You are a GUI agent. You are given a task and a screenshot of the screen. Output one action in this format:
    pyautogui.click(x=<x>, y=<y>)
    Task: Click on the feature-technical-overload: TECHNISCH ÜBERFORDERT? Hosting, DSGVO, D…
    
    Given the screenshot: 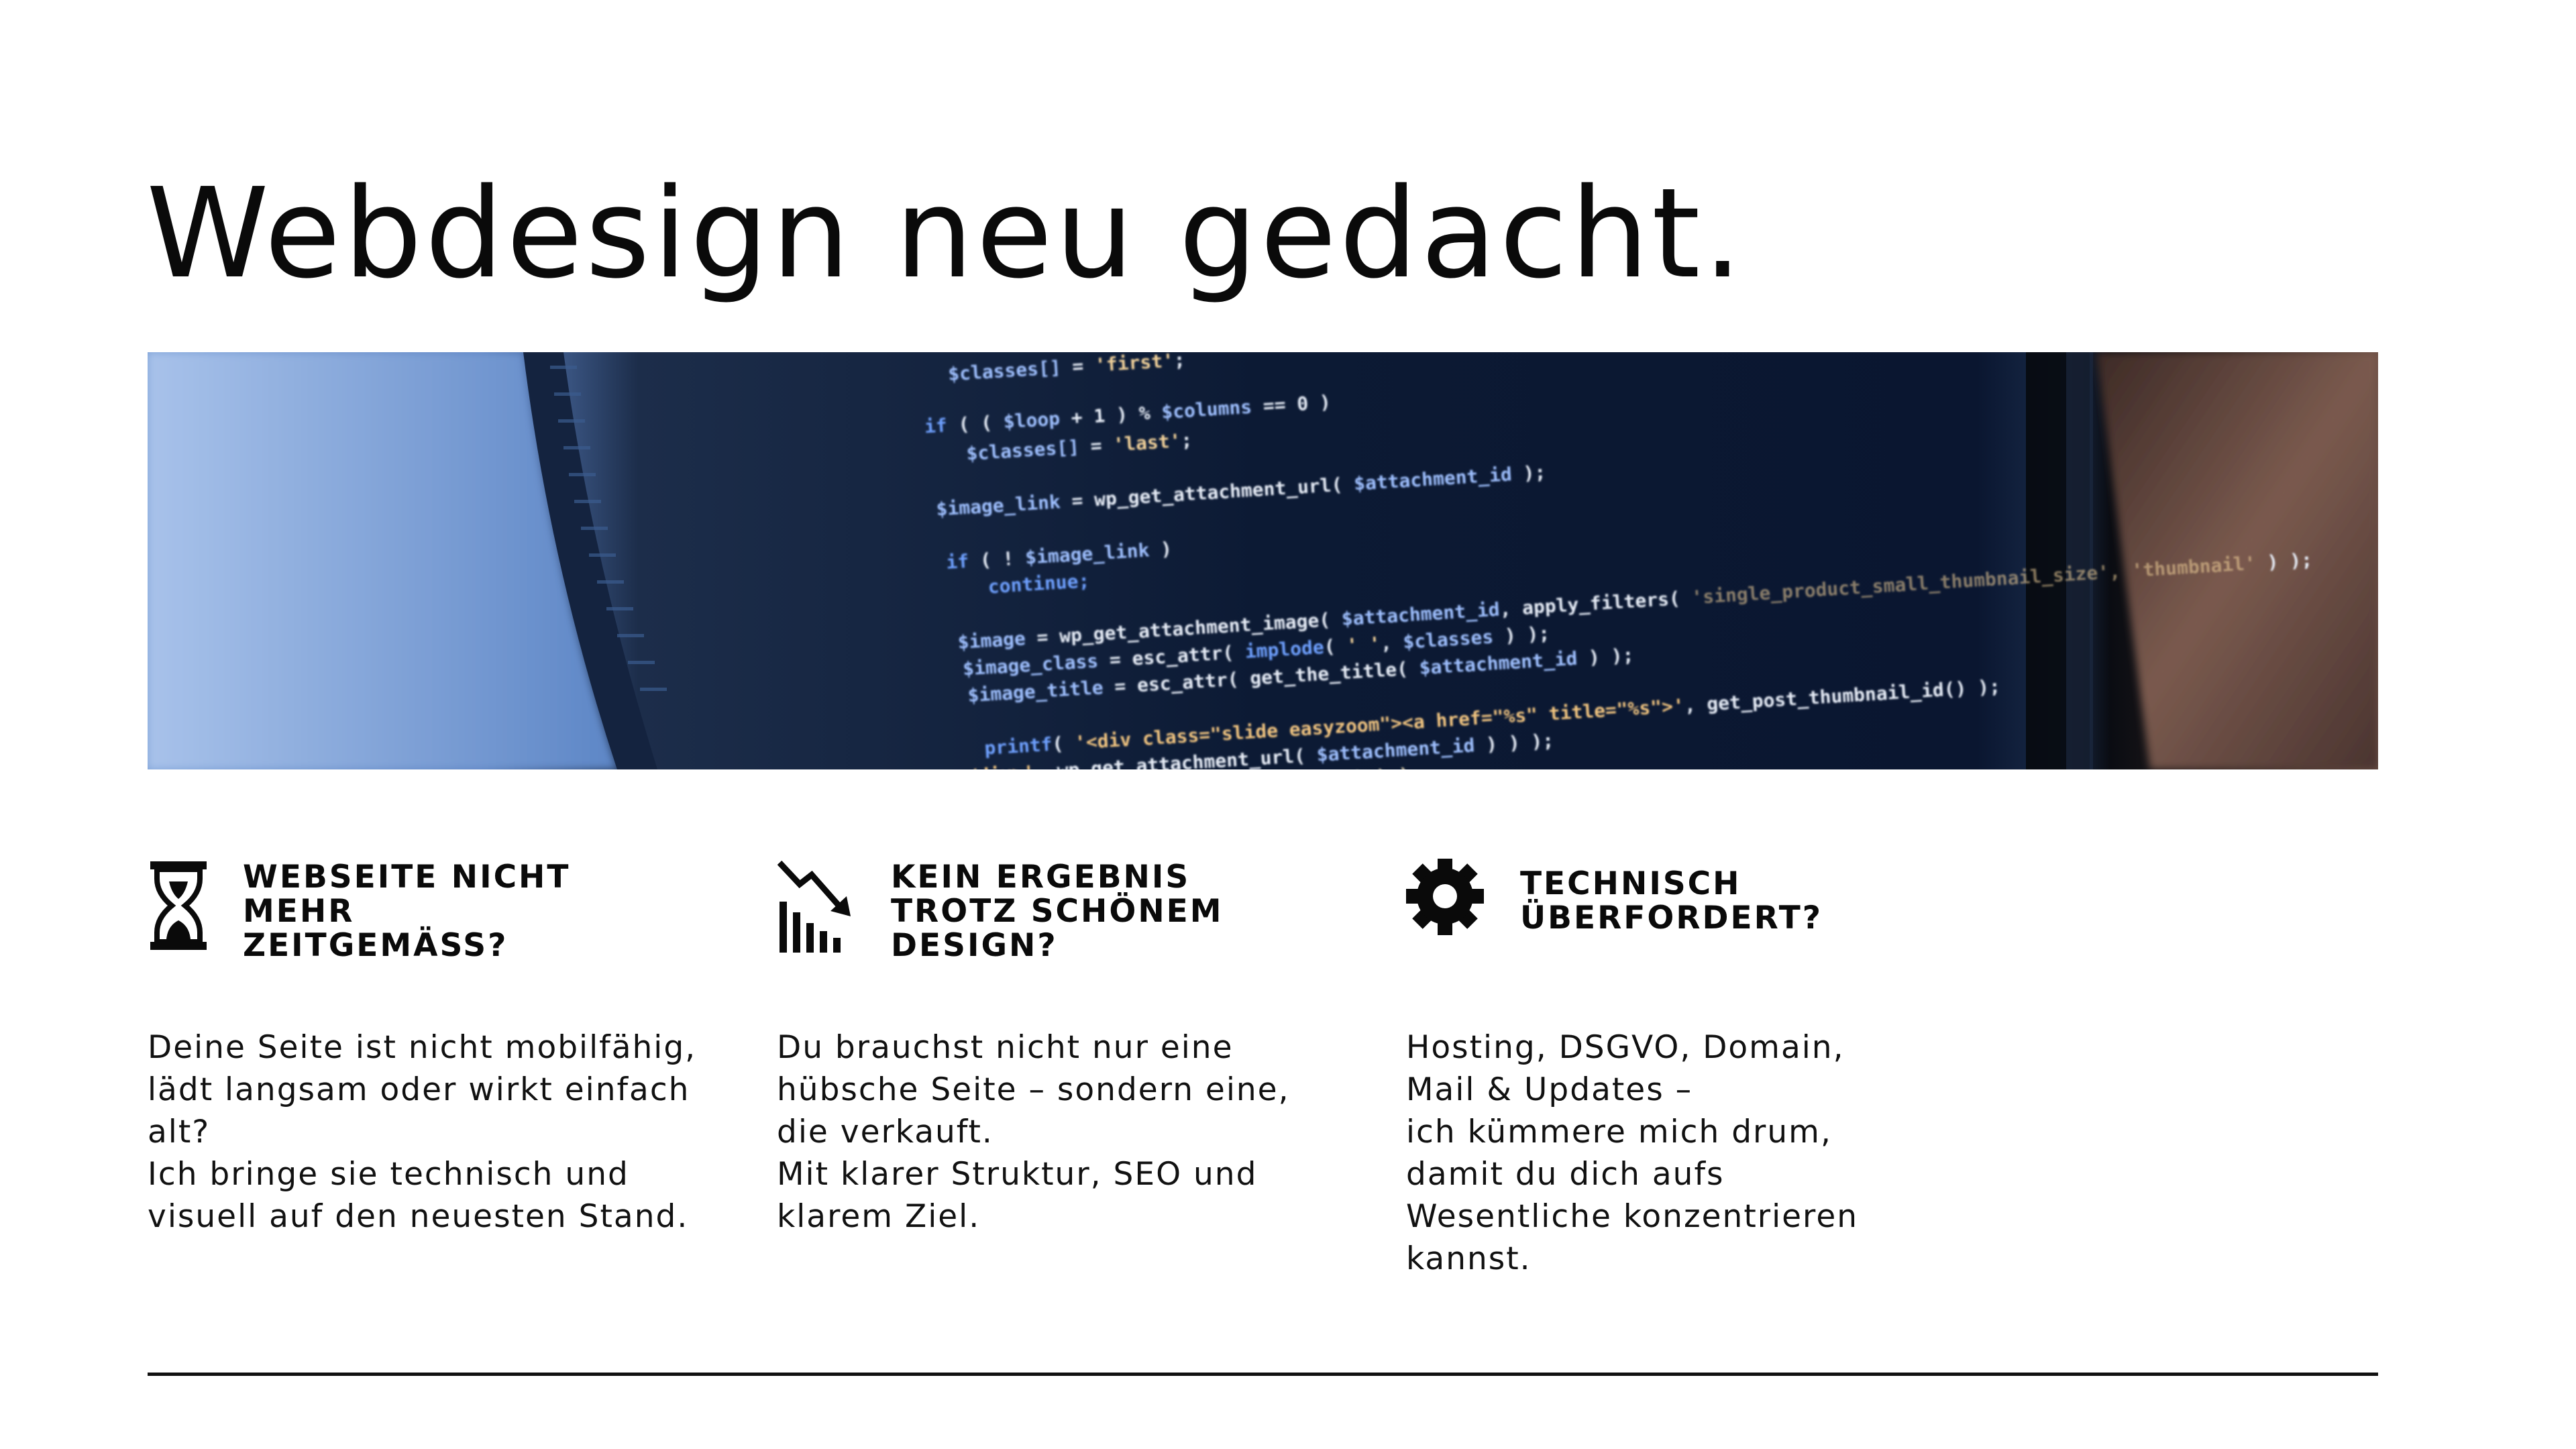 What is the action you would take?
    pyautogui.click(x=1694, y=1068)
    